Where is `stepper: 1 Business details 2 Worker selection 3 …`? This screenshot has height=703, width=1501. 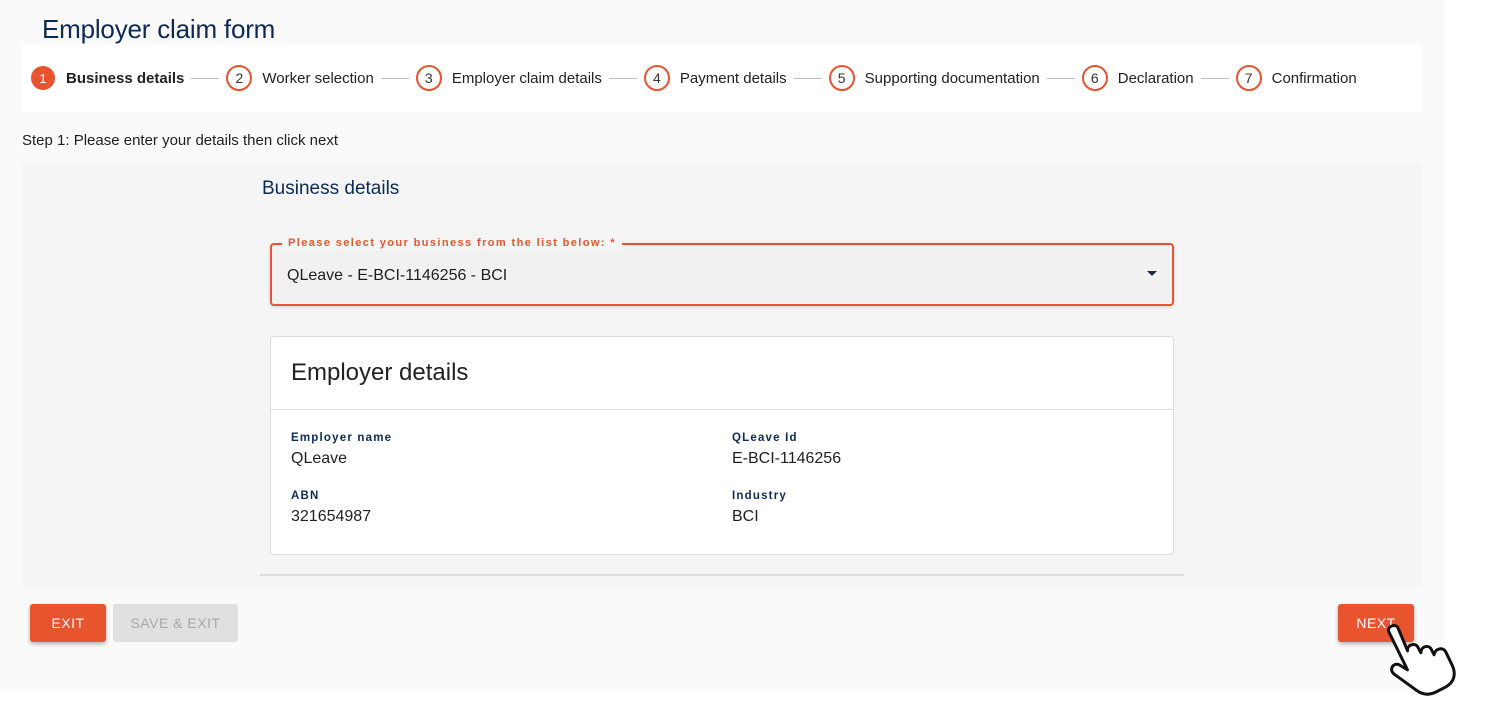 stepper: 1 Business details 2 Worker selection 3 … is located at coordinates (722, 78).